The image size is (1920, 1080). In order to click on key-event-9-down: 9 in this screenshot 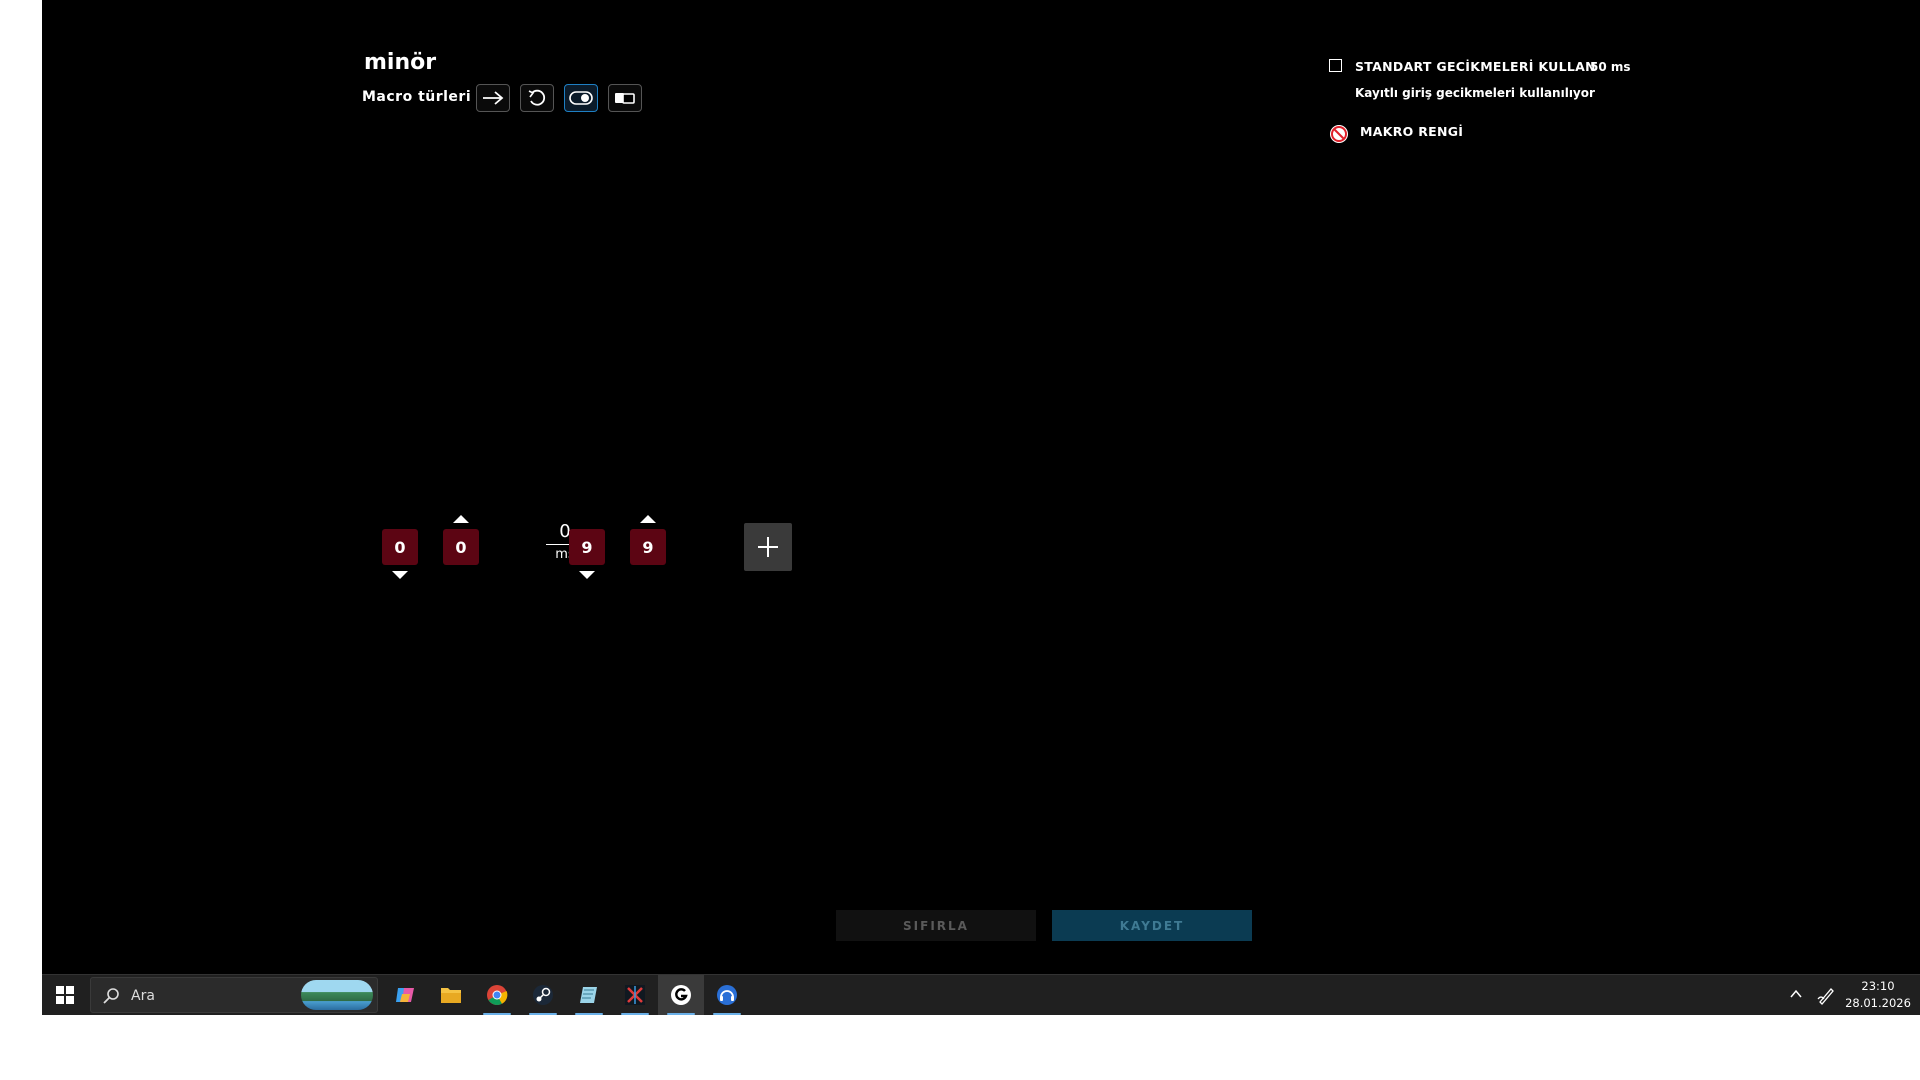, I will do `click(587, 547)`.